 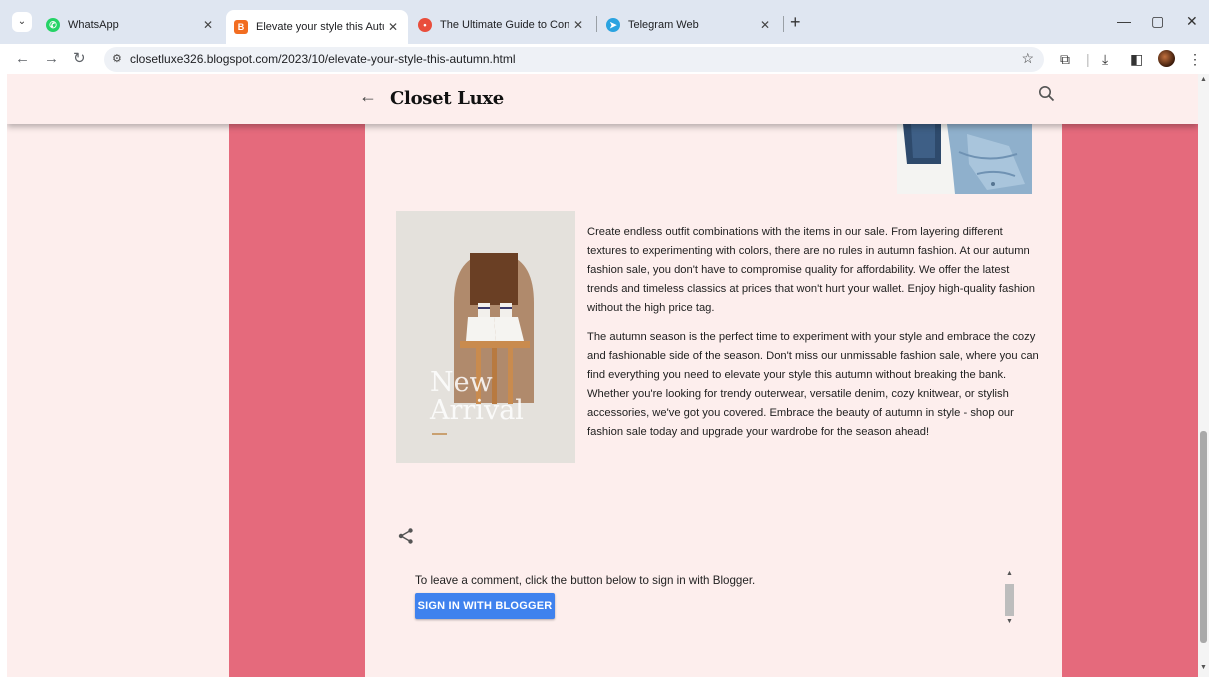 I want to click on tab-blog-article: B Elevate your style this Autumn ✕, so click(x=317, y=27).